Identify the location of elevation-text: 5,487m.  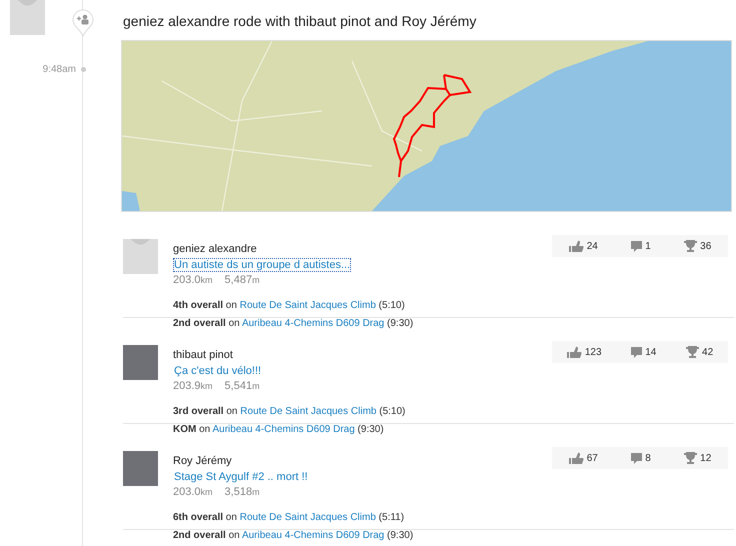
(242, 280).